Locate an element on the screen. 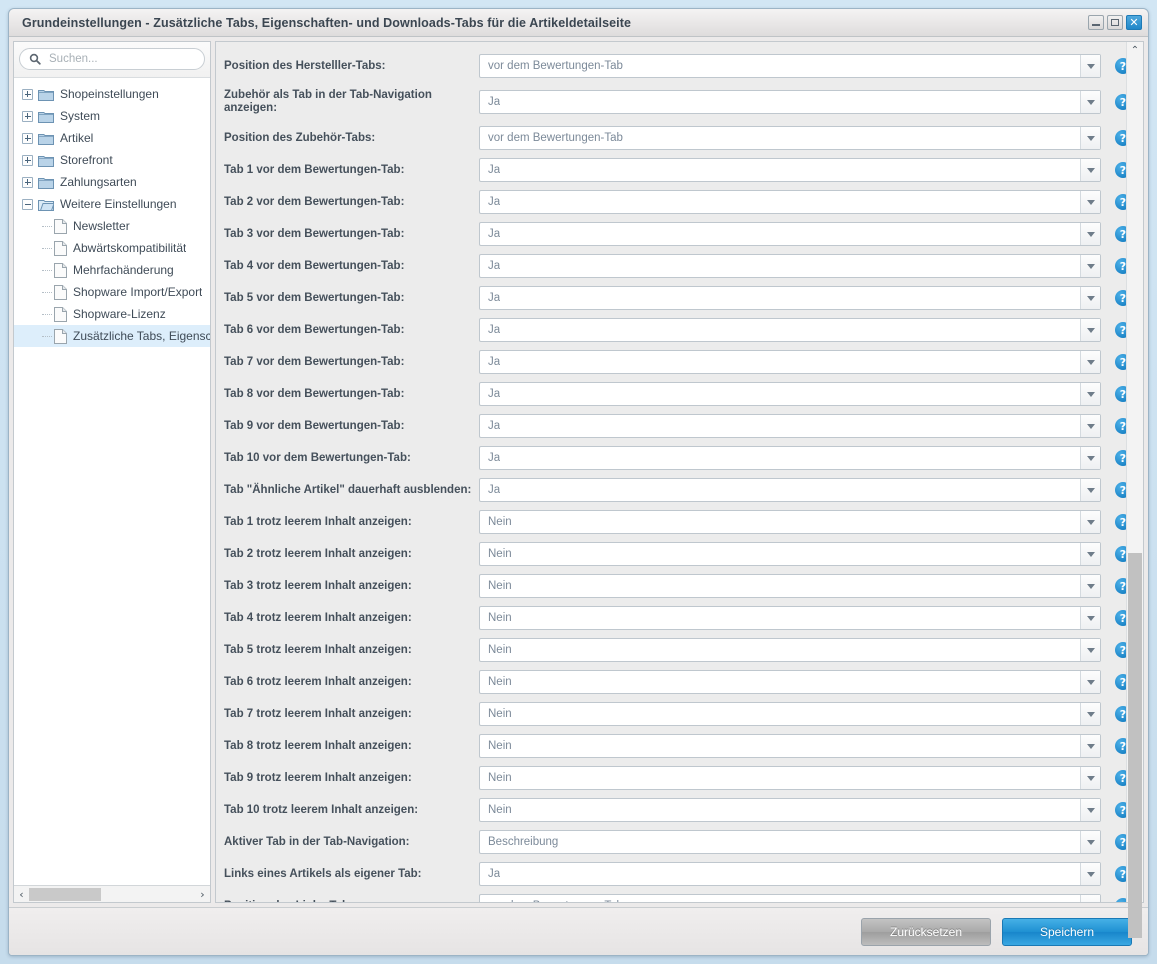 The height and width of the screenshot is (964, 1157). tree-item-zusätzliche-tabs-eigenschaften: Zusätzliche Tabs, Eigenschaften is located at coordinates (112, 336).